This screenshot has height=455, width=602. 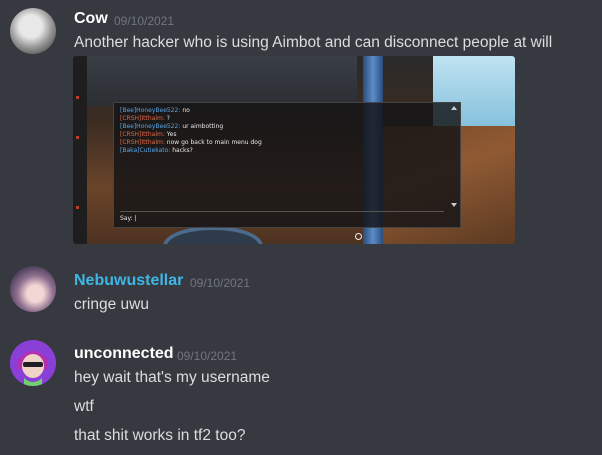 What do you see at coordinates (155, 110) in the screenshot?
I see `chat-line: [Bee]HoneyBee522: no` at bounding box center [155, 110].